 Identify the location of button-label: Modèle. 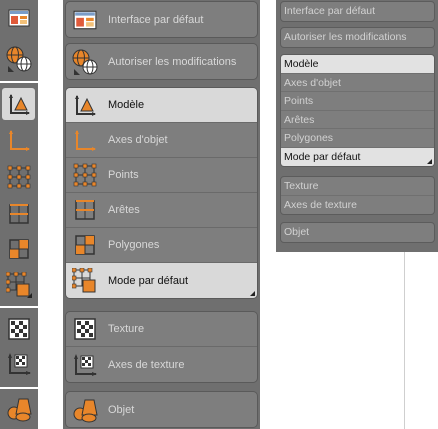
(126, 105).